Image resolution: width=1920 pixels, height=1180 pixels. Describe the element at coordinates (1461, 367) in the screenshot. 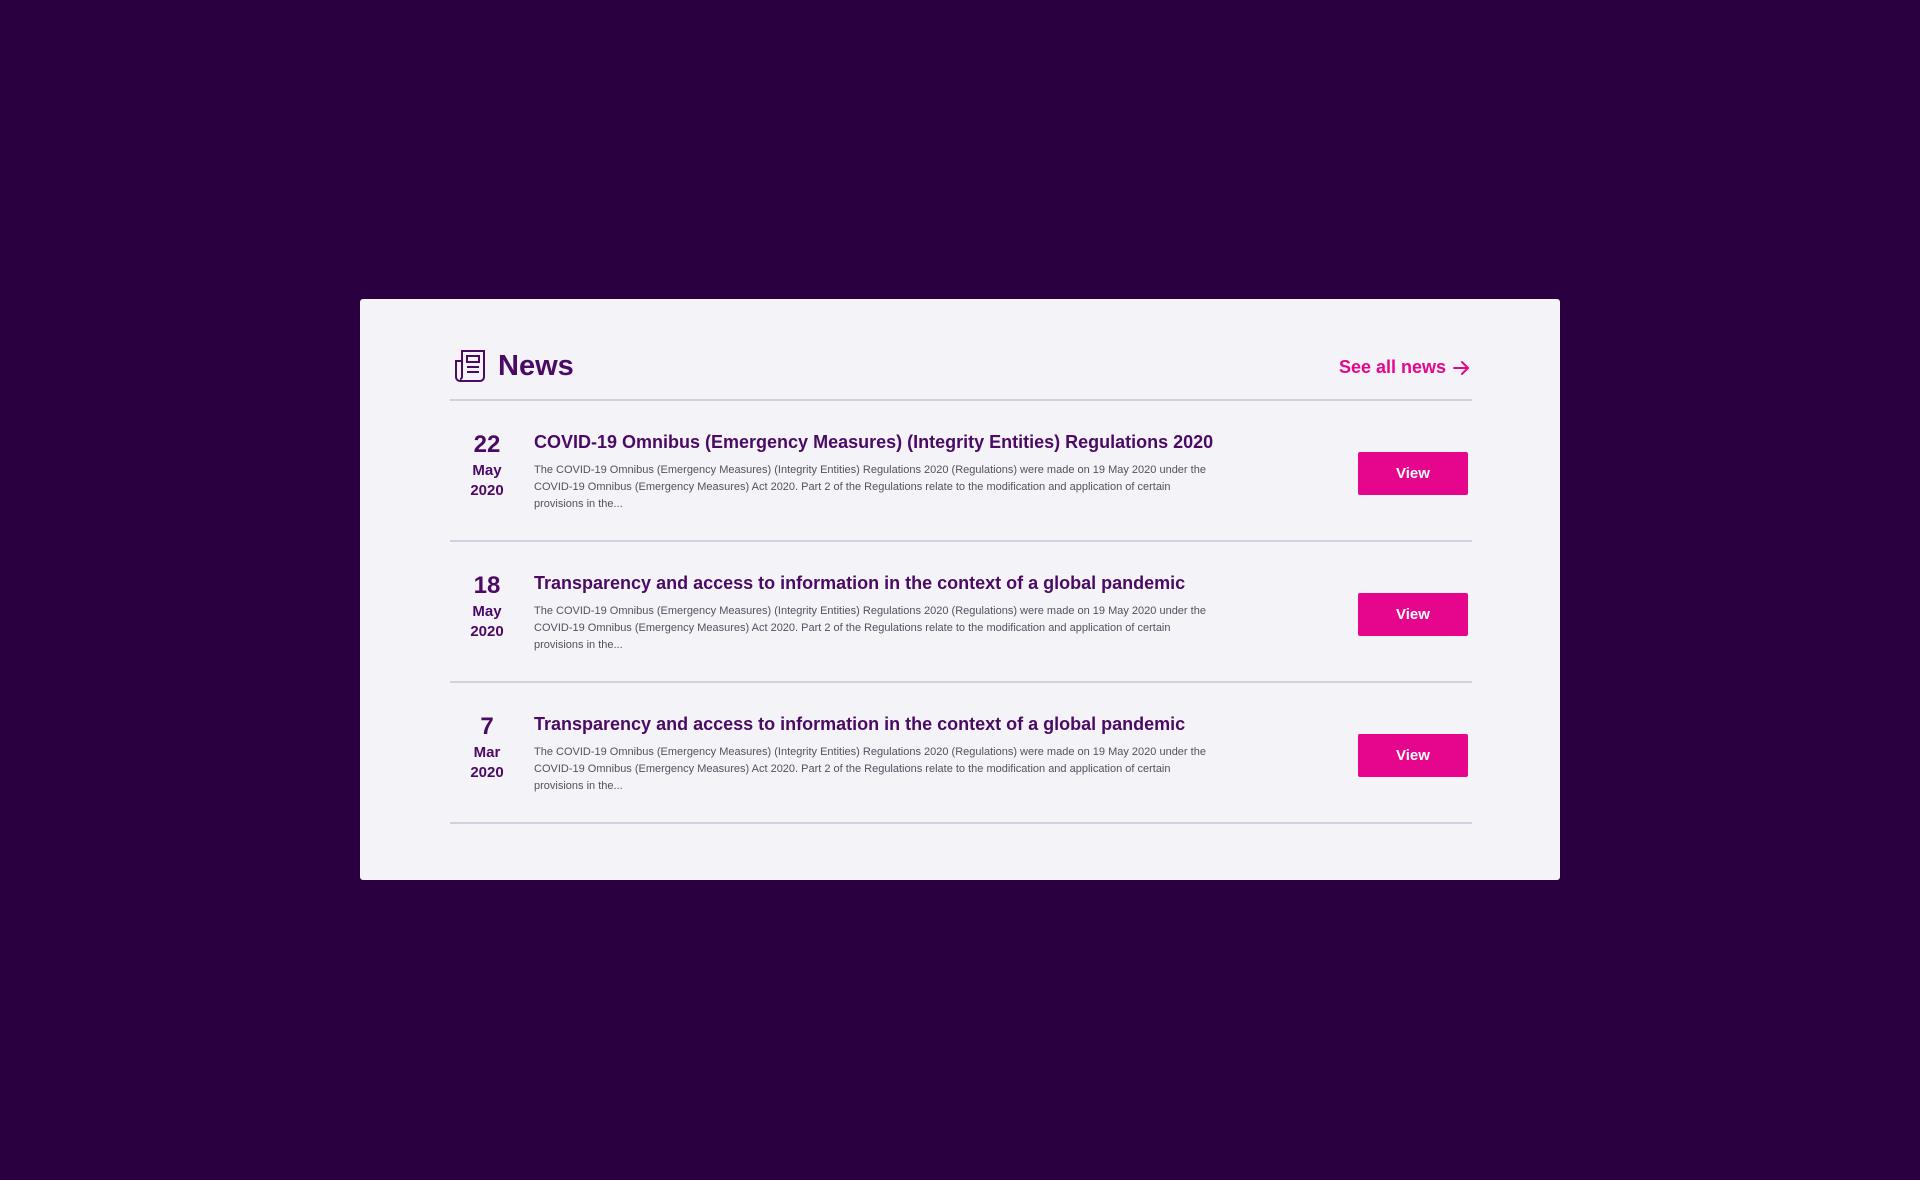

I see `arrow-right-icon` at that location.